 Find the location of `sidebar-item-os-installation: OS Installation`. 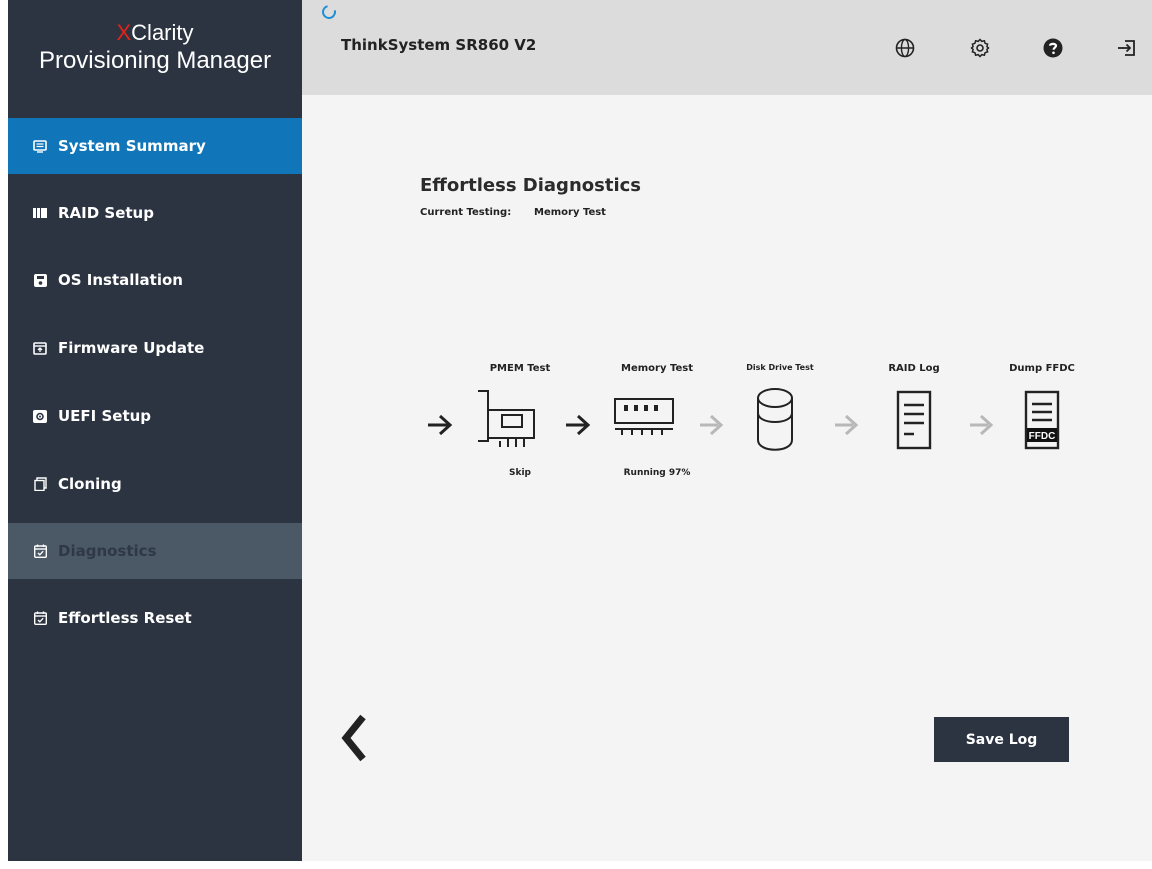

sidebar-item-os-installation: OS Installation is located at coordinates (155, 280).